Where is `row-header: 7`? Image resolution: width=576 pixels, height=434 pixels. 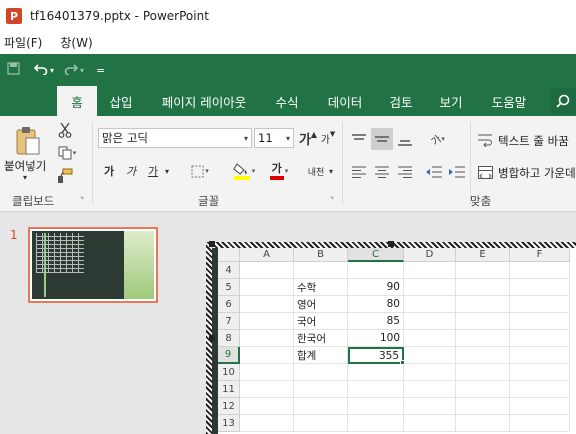
row-header: 7 is located at coordinates (229, 321).